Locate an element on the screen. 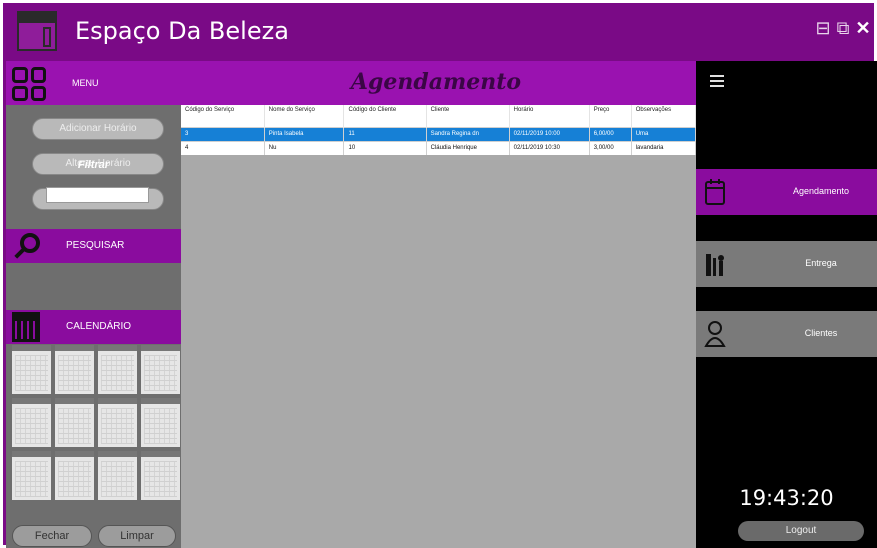  column-header: Nome do Serviço is located at coordinates (304, 116).